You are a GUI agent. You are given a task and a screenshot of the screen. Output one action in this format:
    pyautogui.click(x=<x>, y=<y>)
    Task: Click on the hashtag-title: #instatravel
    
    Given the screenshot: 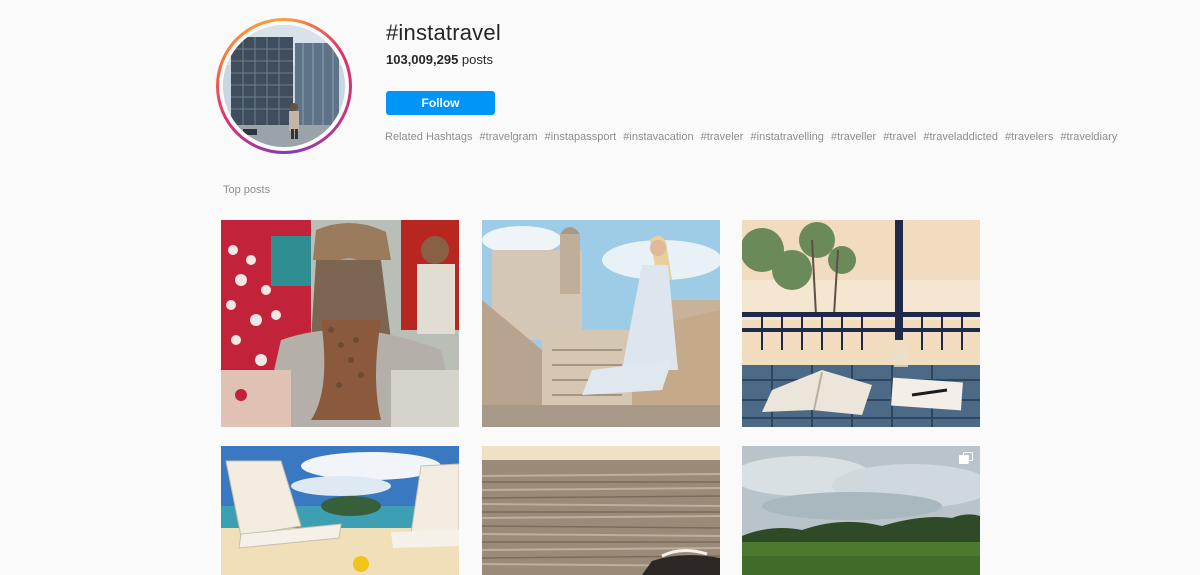 What is the action you would take?
    pyautogui.click(x=443, y=32)
    